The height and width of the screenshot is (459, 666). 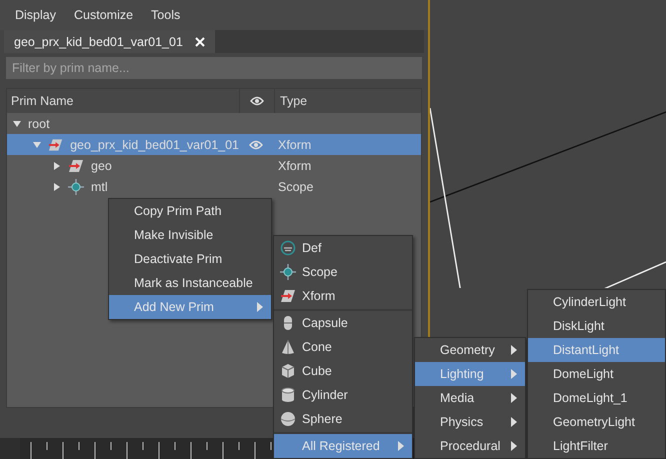 What do you see at coordinates (295, 187) in the screenshot?
I see `prim-type: Scope` at bounding box center [295, 187].